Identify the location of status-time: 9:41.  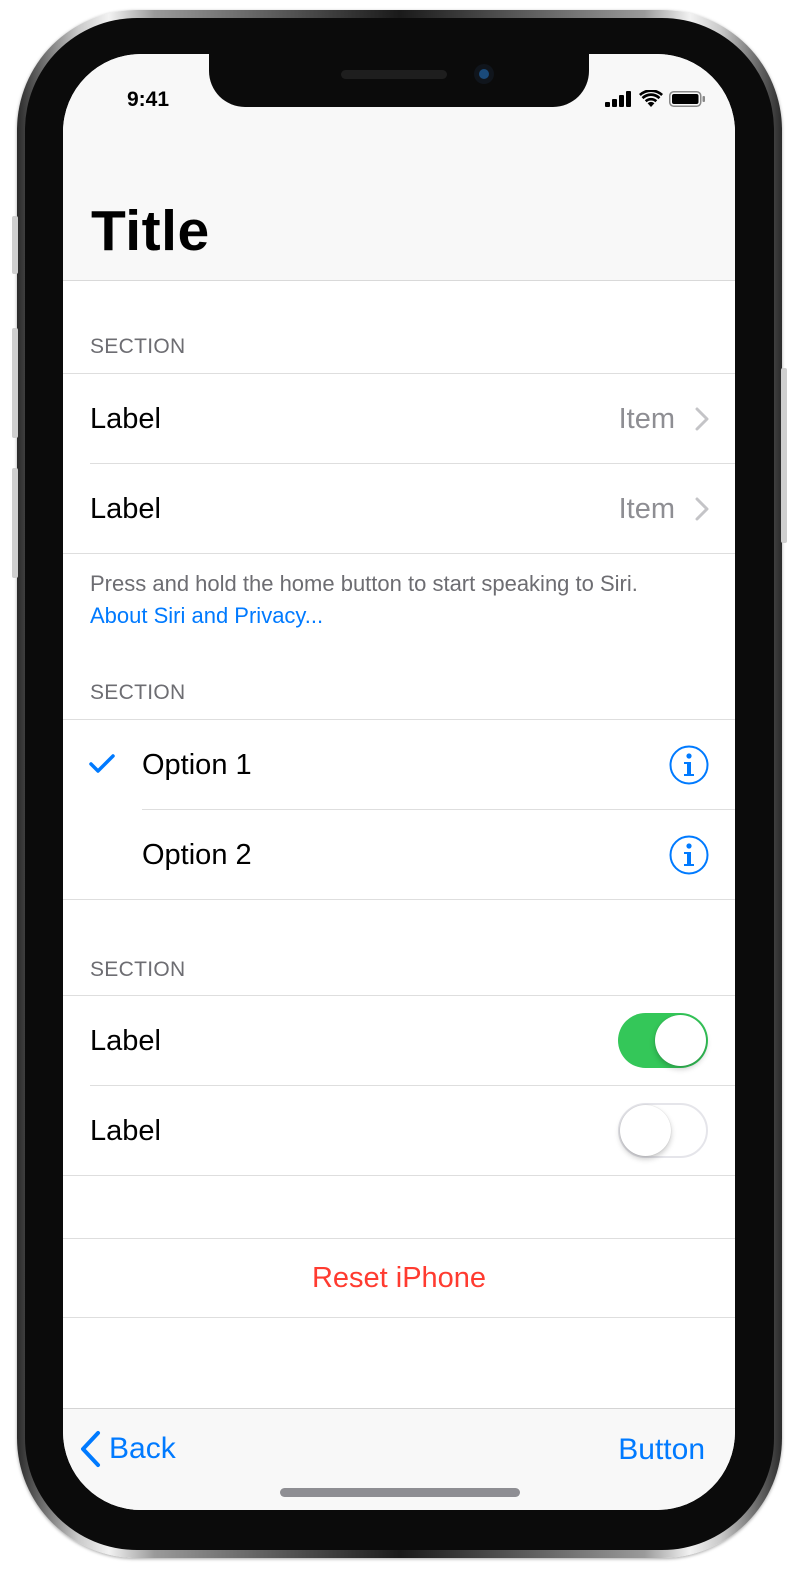
(148, 99).